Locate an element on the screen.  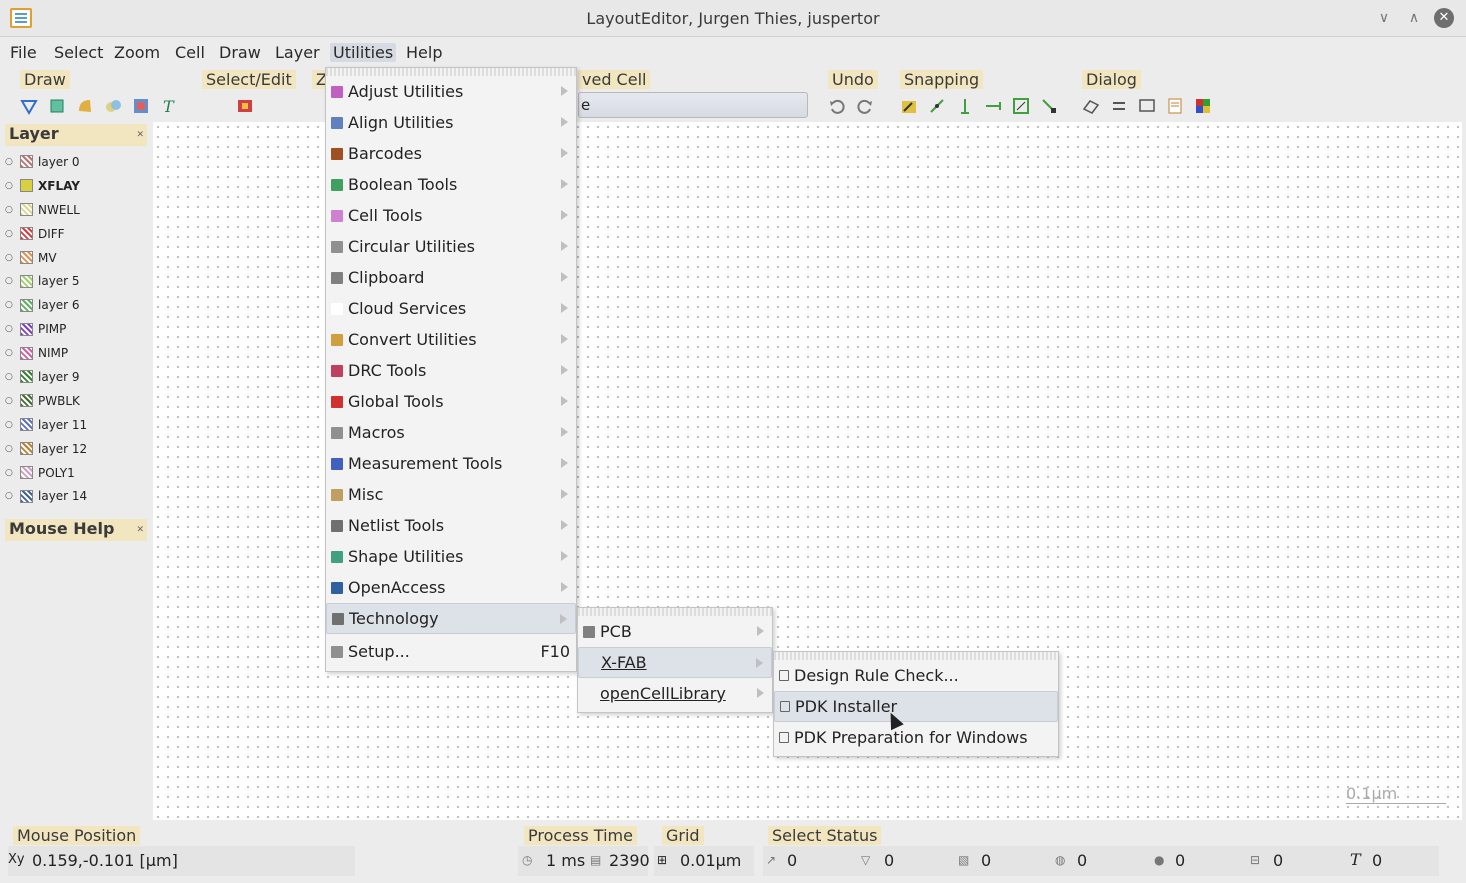
menu-layer: Layer is located at coordinates (297, 52).